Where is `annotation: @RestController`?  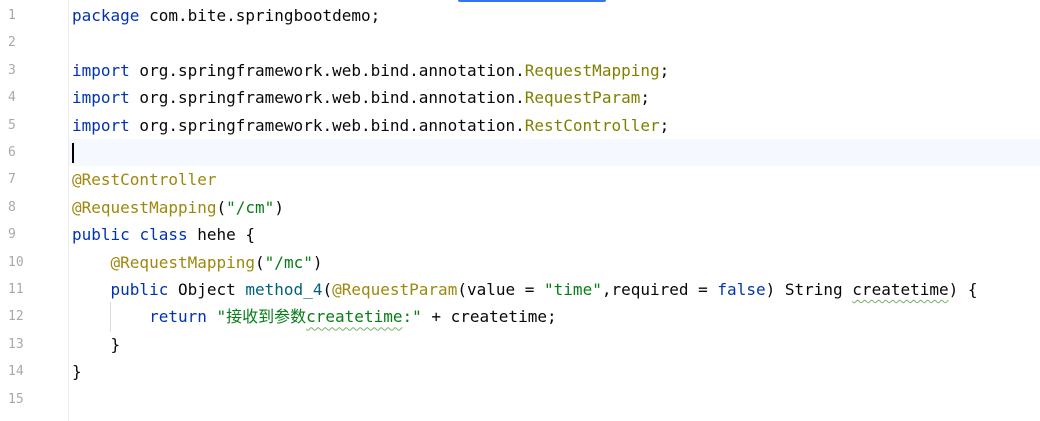 annotation: @RestController is located at coordinates (144, 180).